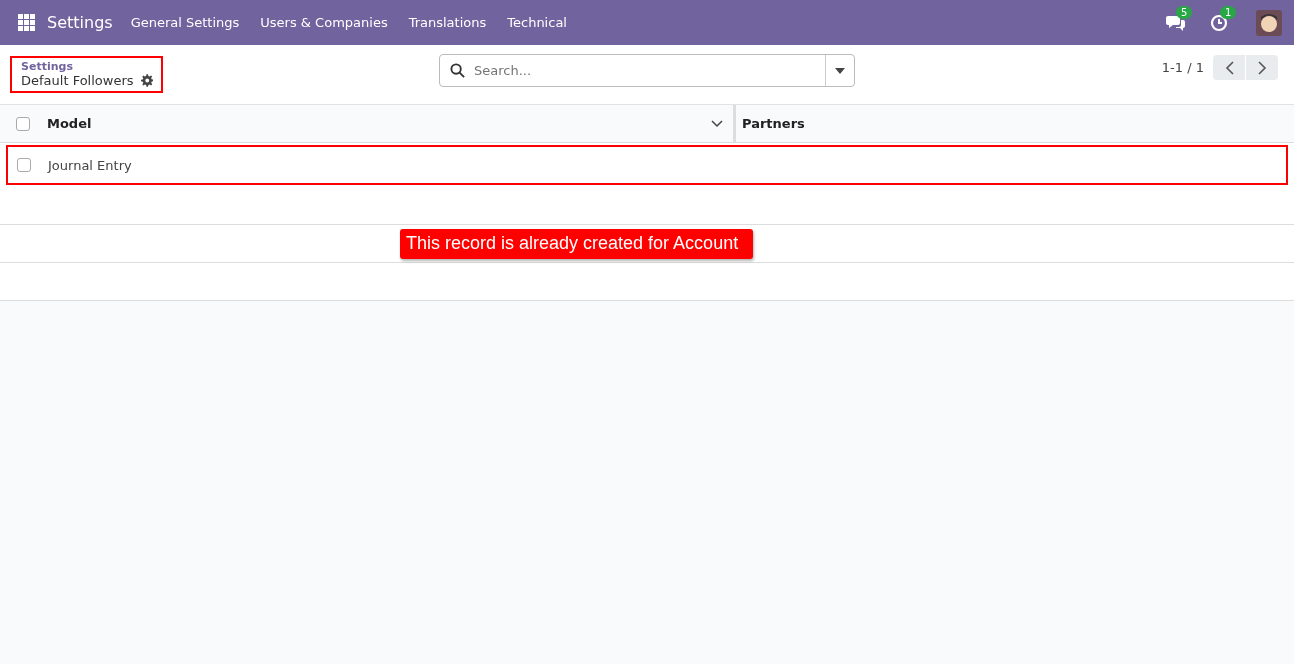  Describe the element at coordinates (717, 123) in the screenshot. I see `chevron-down-icon` at that location.